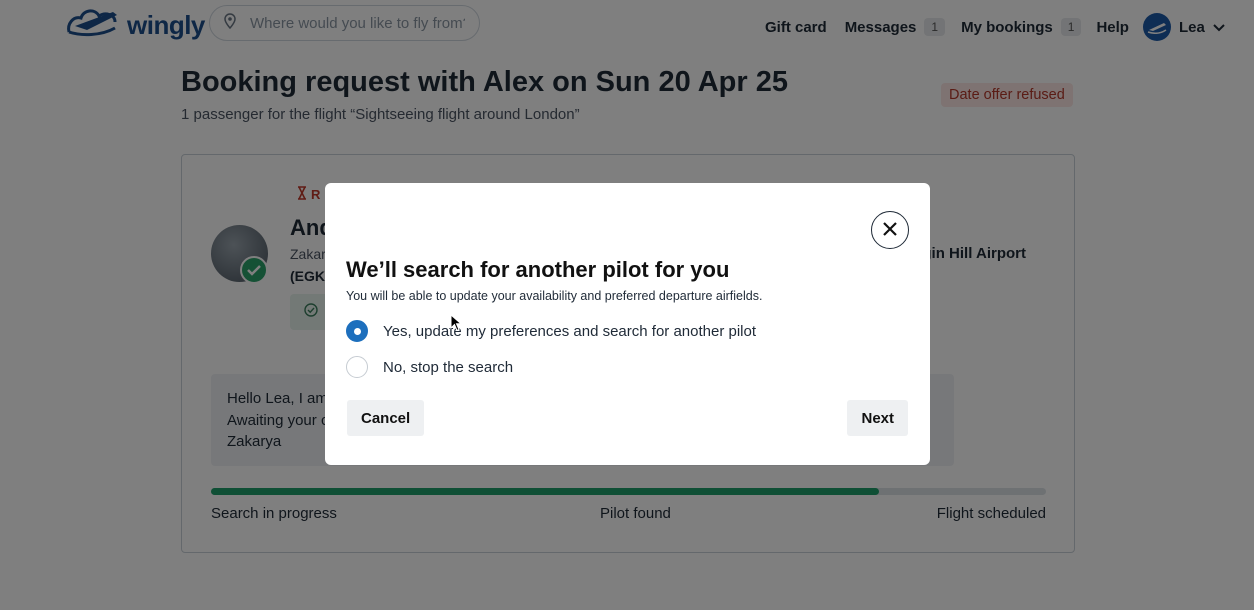 The image size is (1254, 610). What do you see at coordinates (448, 367) in the screenshot?
I see `option-label: No, stop the search` at bounding box center [448, 367].